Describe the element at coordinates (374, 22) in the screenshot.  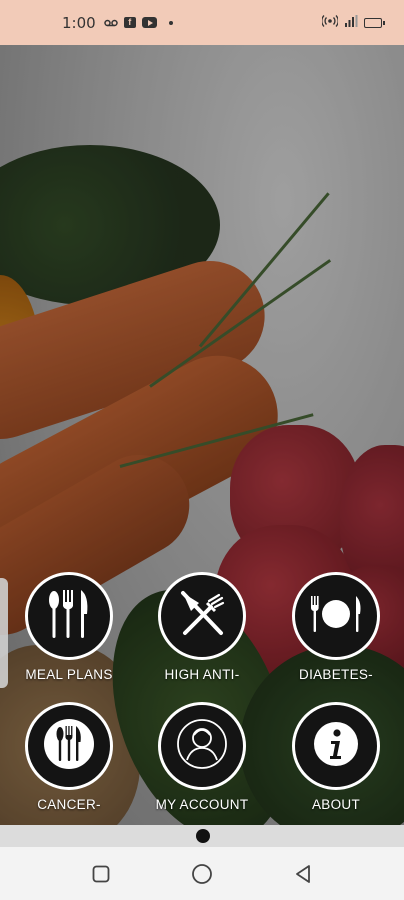
I see `battery-icon` at that location.